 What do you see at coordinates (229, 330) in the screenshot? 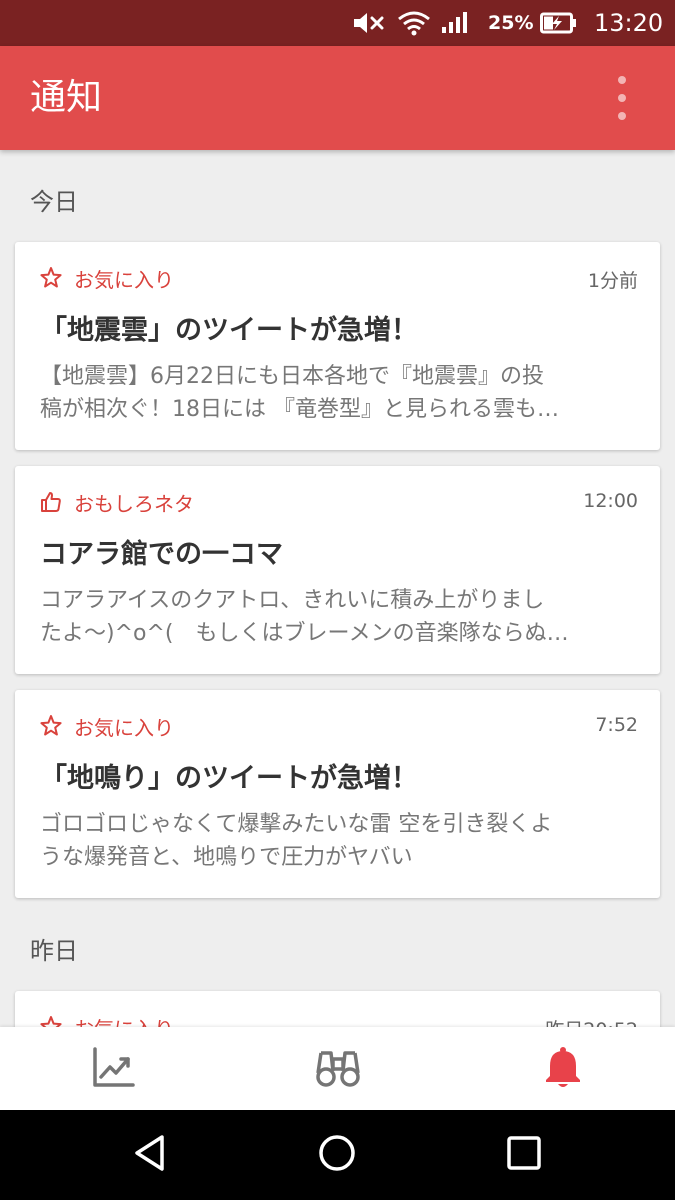
I see `notification-title: 「地震雲」のツイートが急増！` at bounding box center [229, 330].